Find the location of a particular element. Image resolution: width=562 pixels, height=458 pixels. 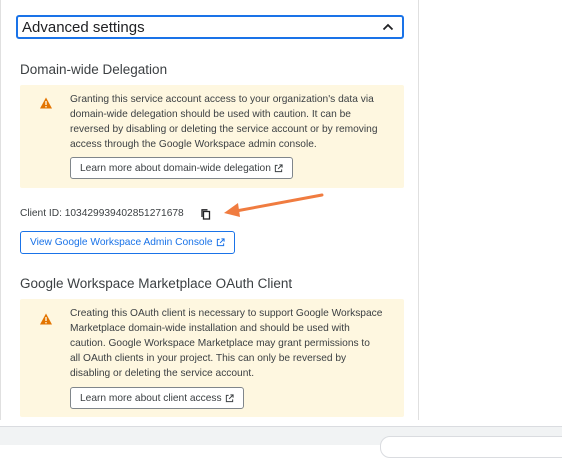

learn-more-client-access-button: Learn more about client access is located at coordinates (157, 398).